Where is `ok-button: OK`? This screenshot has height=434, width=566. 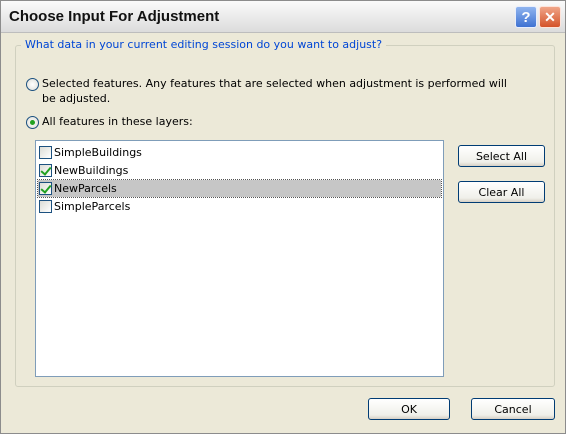 ok-button: OK is located at coordinates (409, 409).